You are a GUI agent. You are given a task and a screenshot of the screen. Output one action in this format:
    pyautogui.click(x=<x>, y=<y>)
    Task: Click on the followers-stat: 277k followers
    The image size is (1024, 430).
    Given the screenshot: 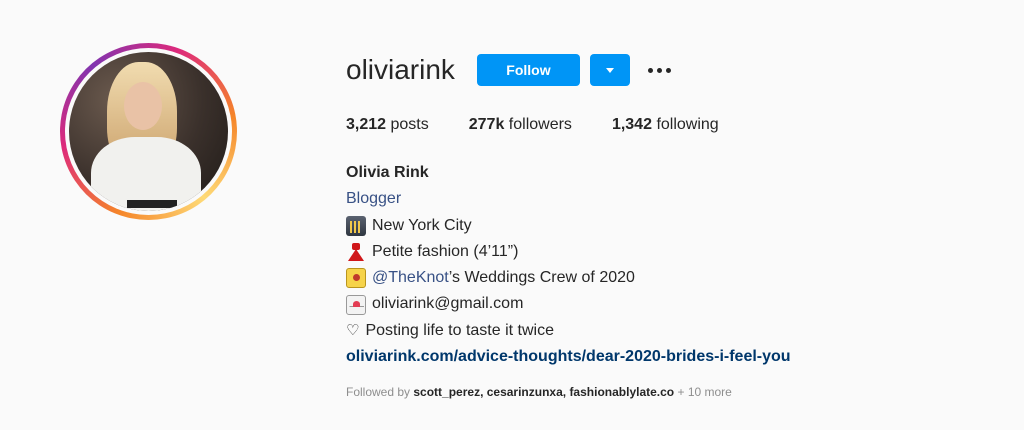 What is the action you would take?
    pyautogui.click(x=520, y=125)
    